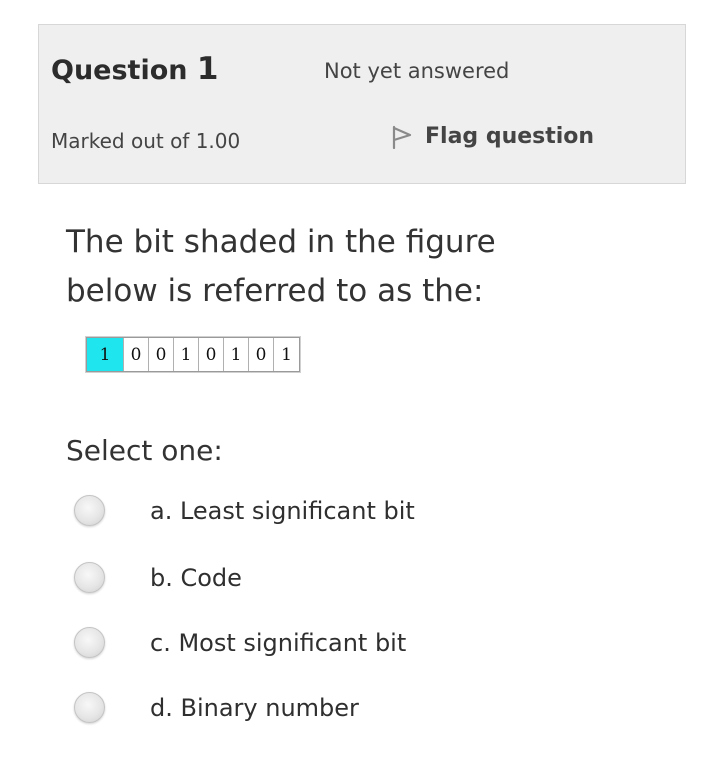 The height and width of the screenshot is (780, 724). I want to click on answer-option-label-c: c. Most significant bit, so click(278, 643).